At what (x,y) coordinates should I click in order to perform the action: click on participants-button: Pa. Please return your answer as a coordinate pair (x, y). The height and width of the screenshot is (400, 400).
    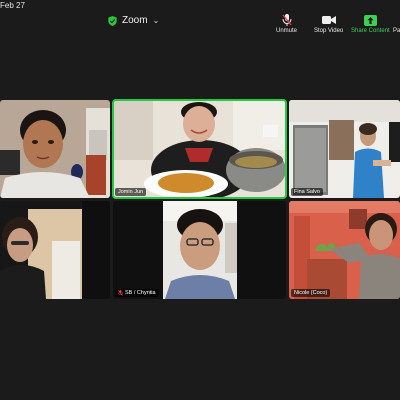
    Looking at the image, I should click on (396, 24).